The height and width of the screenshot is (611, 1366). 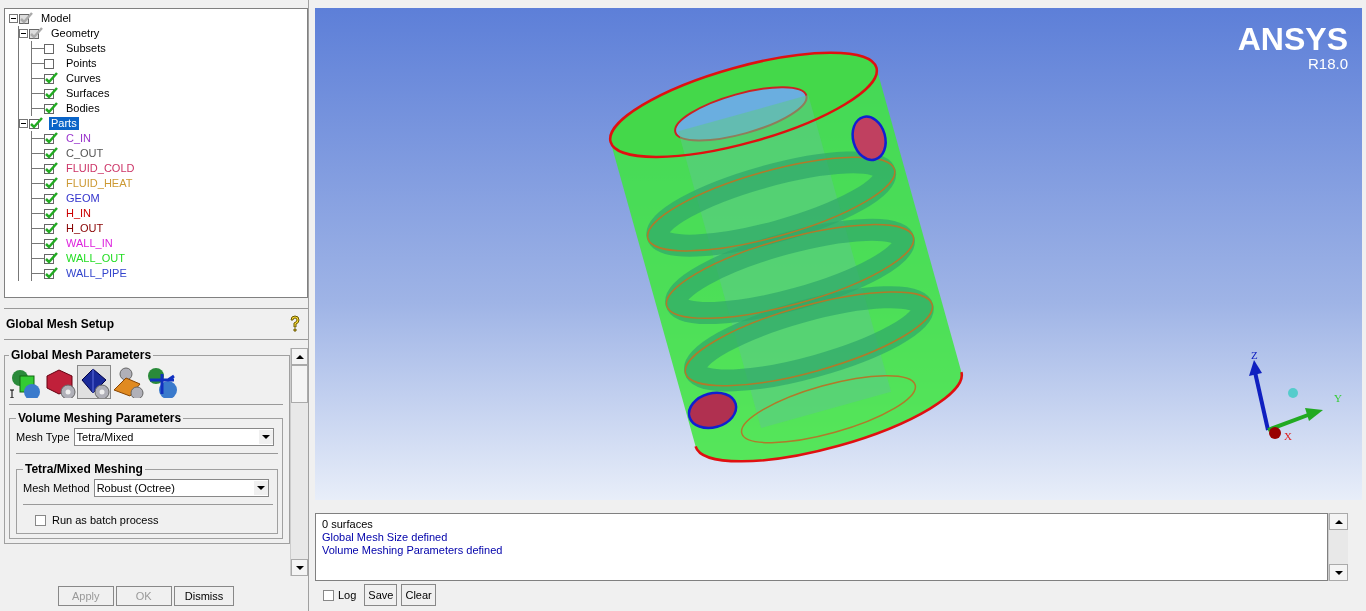 What do you see at coordinates (43, 437) in the screenshot?
I see `field-label: Mesh Type` at bounding box center [43, 437].